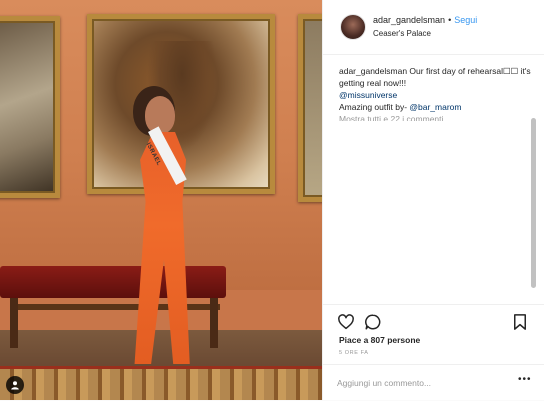 This screenshot has width=544, height=401. What do you see at coordinates (409, 20) in the screenshot?
I see `username-link: adar_gandelsman` at bounding box center [409, 20].